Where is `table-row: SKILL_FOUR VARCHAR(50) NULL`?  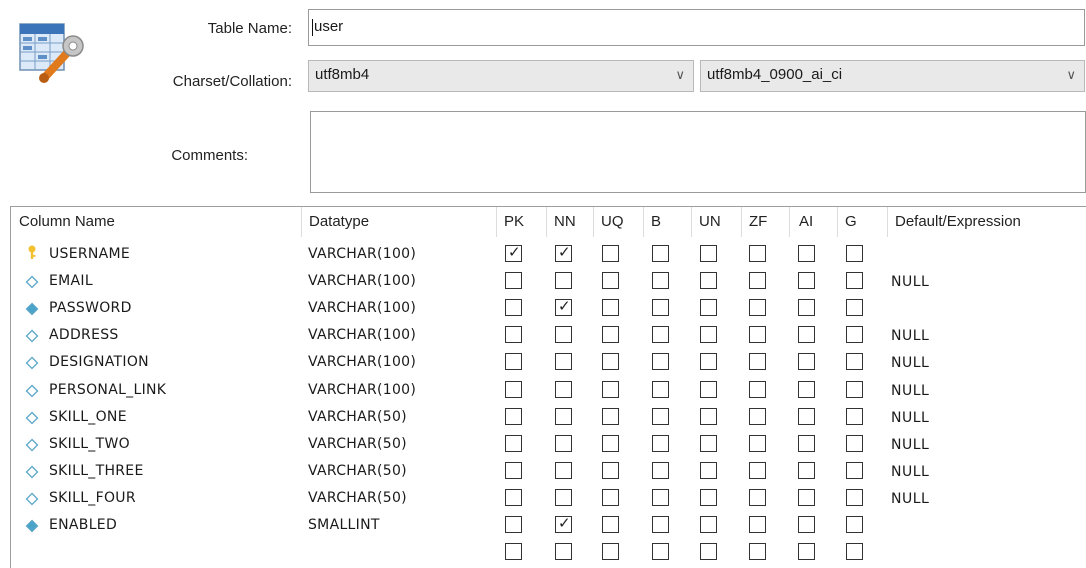
table-row: SKILL_FOUR VARCHAR(50) NULL is located at coordinates (548, 499).